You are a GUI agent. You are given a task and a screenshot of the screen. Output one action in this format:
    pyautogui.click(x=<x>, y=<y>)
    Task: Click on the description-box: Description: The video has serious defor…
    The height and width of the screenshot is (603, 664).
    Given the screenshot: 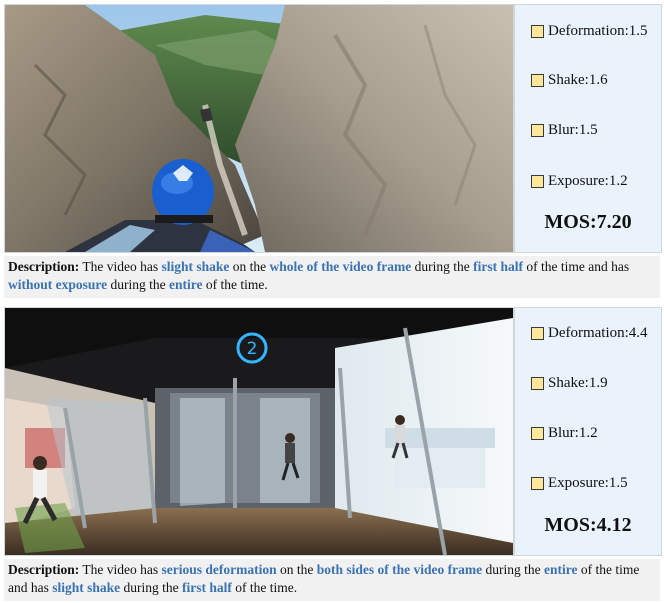 What is the action you would take?
    pyautogui.click(x=332, y=580)
    